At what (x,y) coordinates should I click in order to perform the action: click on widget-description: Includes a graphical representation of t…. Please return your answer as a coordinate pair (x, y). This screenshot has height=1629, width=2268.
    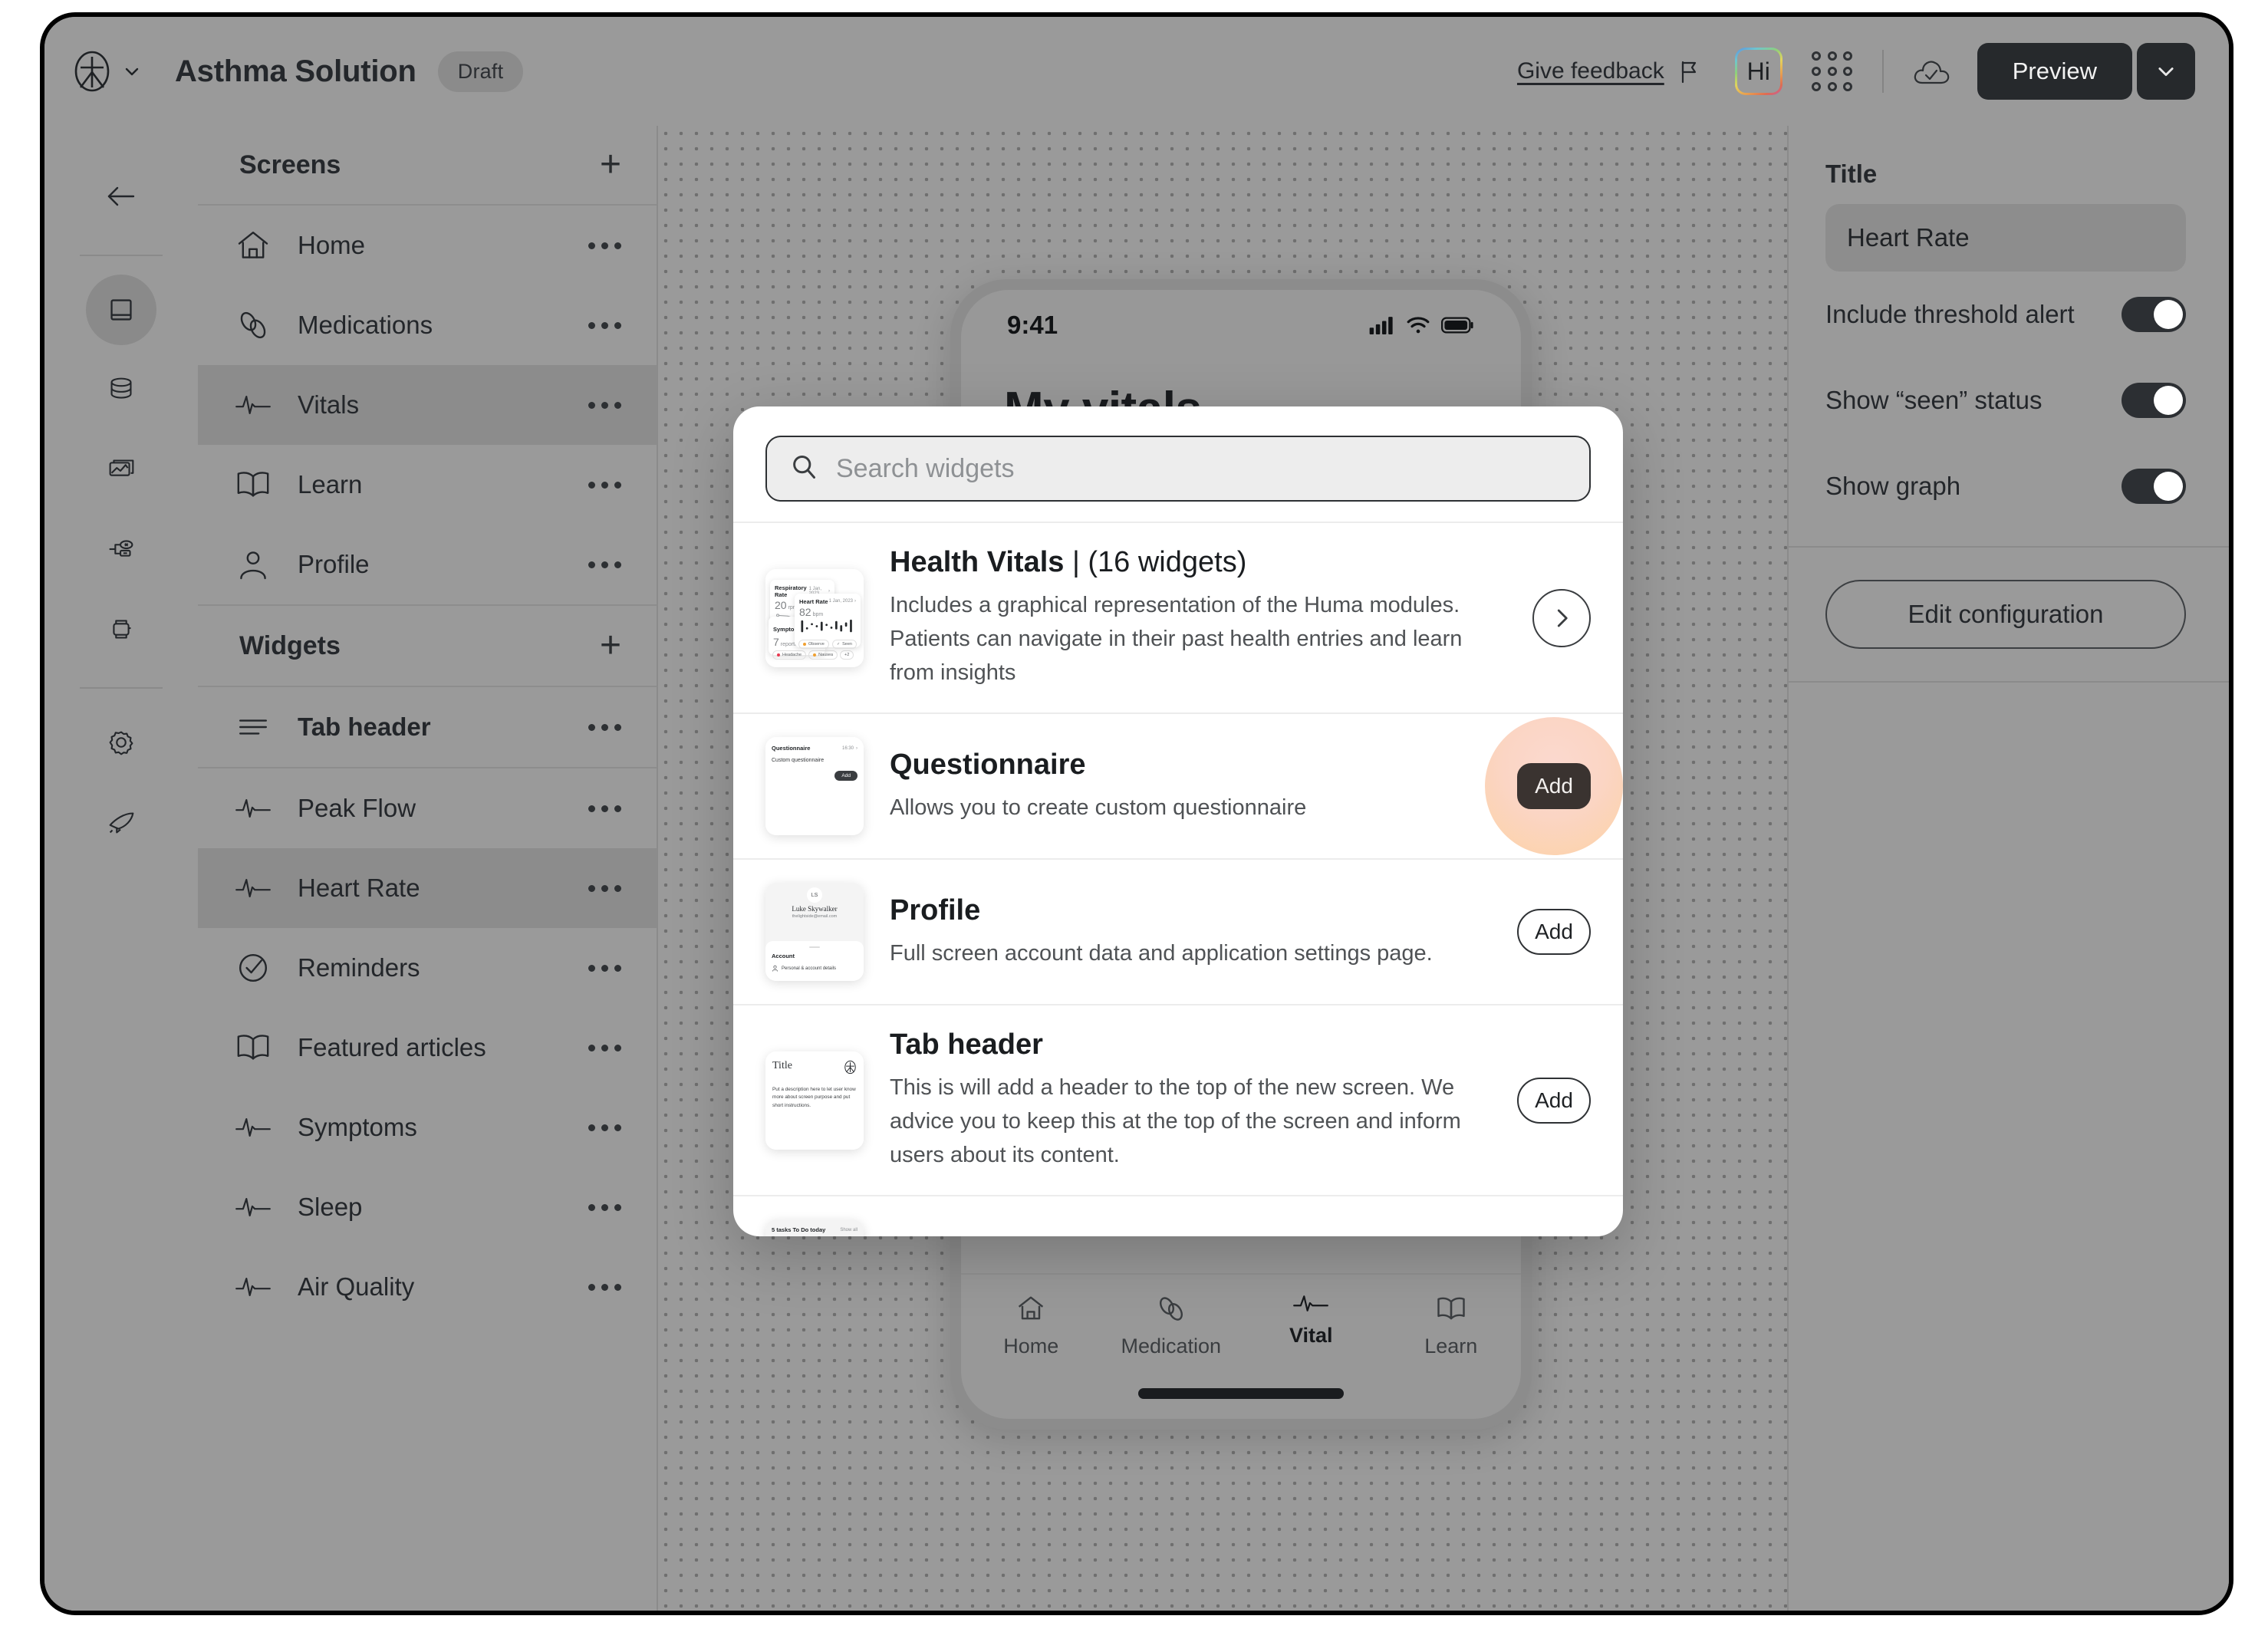
    Looking at the image, I should click on (1176, 639).